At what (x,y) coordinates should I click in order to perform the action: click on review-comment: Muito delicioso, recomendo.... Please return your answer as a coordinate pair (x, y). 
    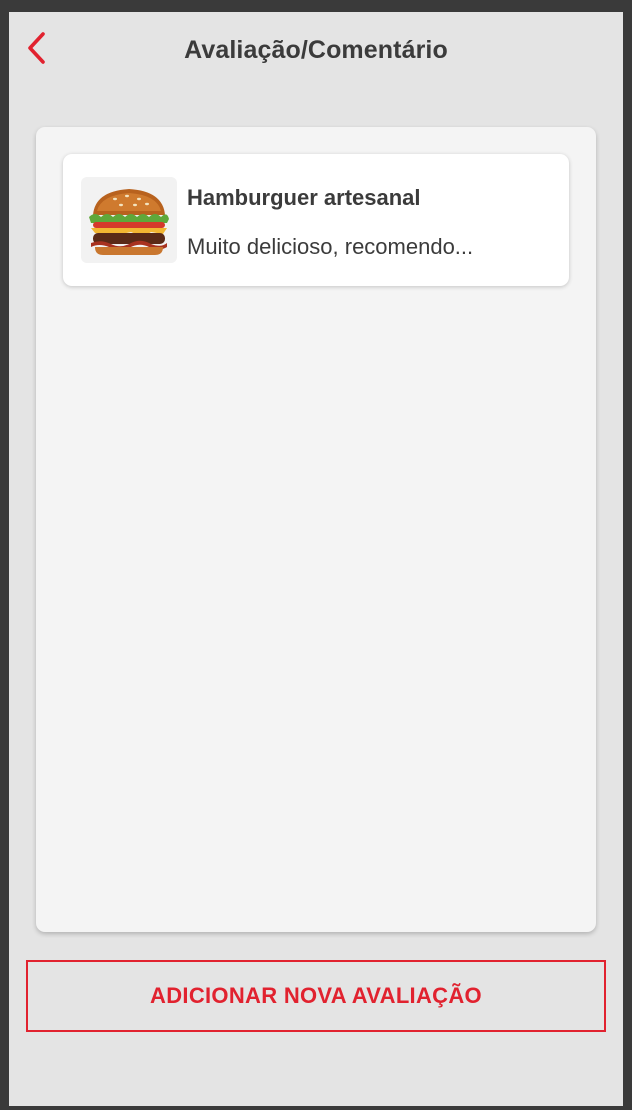
    Looking at the image, I should click on (330, 246).